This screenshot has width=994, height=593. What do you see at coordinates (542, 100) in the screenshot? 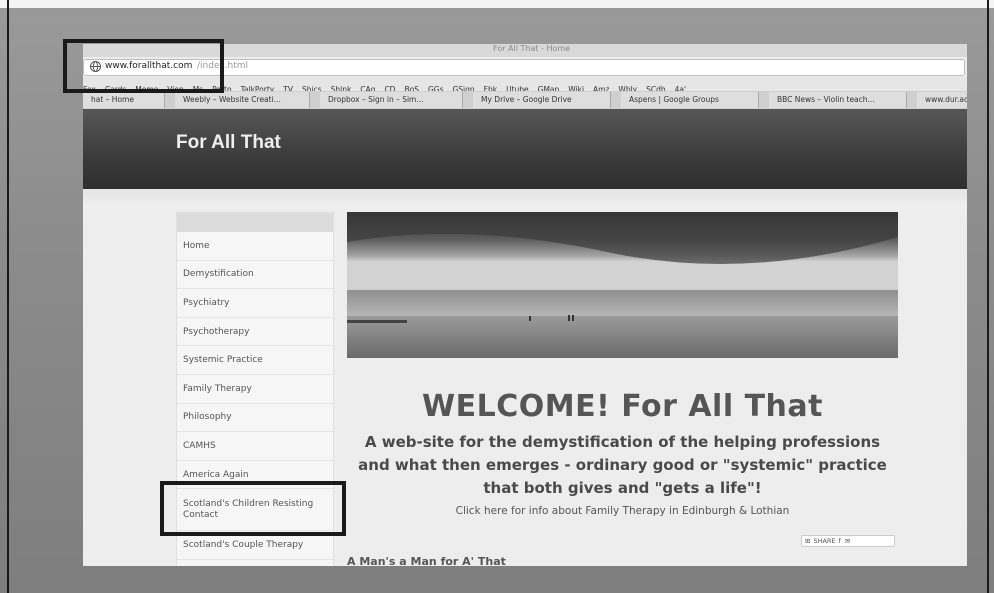
I see `browser-tab: My Drive – Google Drive` at bounding box center [542, 100].